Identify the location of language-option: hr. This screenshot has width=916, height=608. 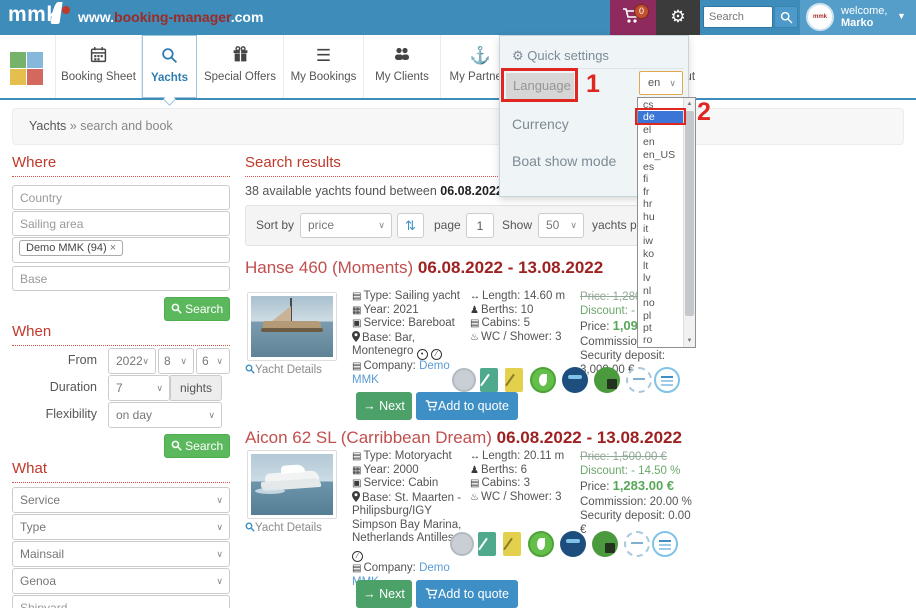
(661, 204).